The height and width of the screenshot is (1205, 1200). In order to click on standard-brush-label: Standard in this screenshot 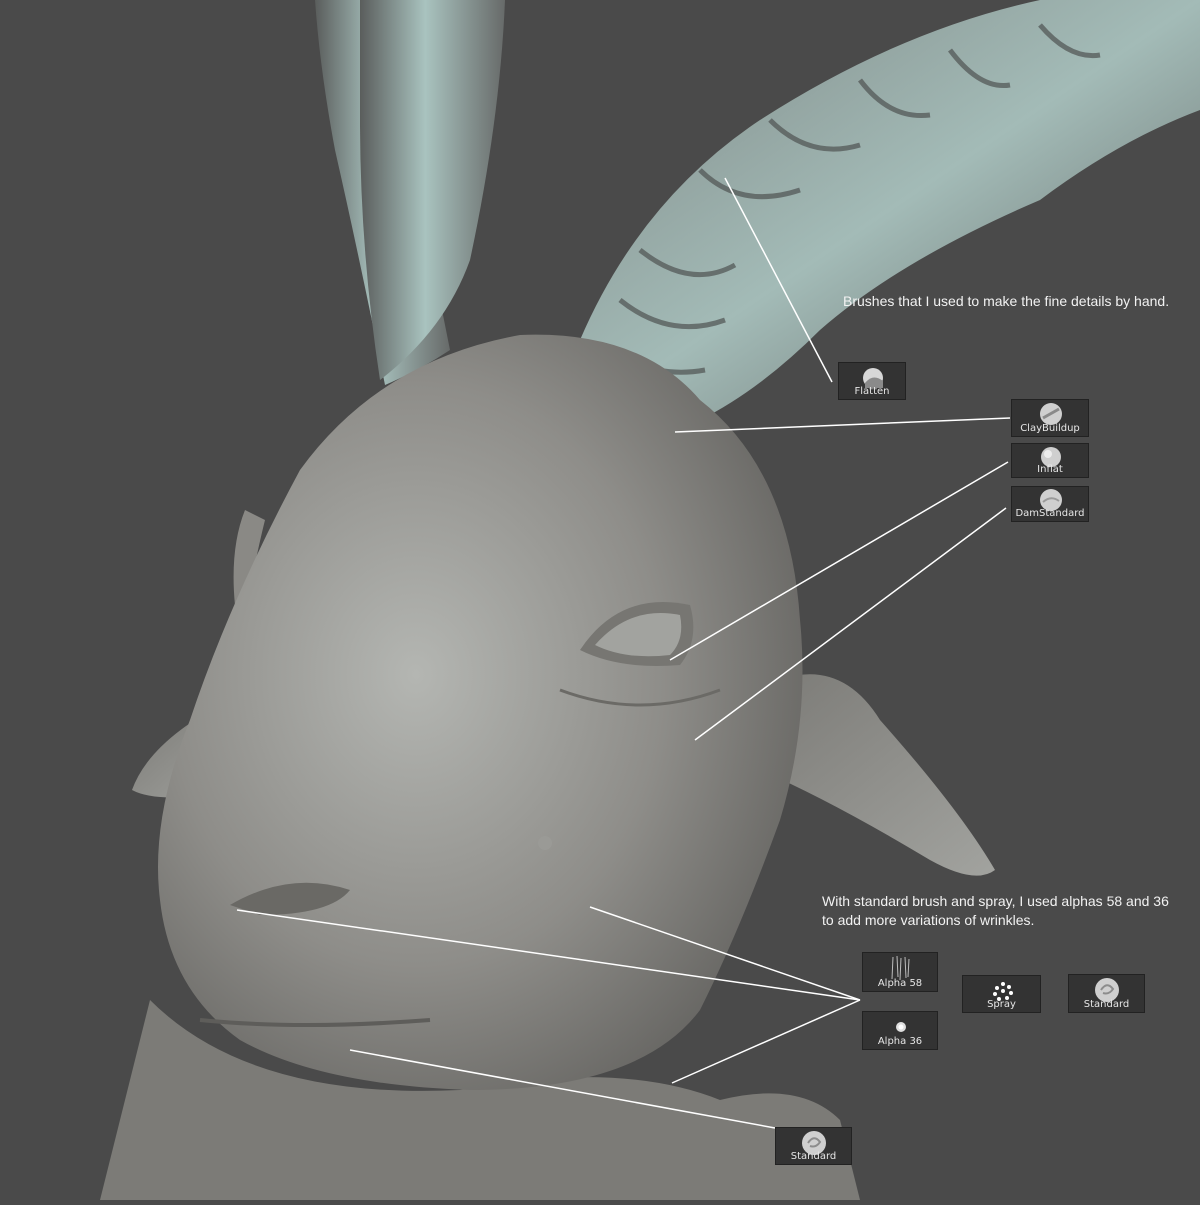, I will do `click(1106, 1004)`.